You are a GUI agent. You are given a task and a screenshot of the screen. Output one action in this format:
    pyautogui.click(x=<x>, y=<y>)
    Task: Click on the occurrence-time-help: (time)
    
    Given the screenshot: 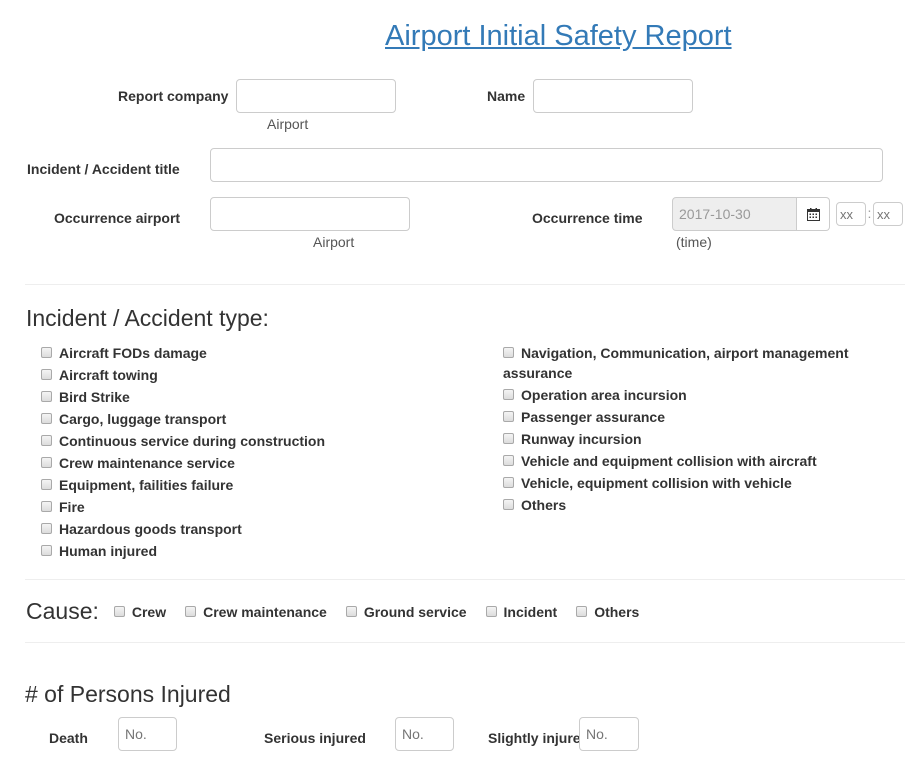 What is the action you would take?
    pyautogui.click(x=694, y=242)
    